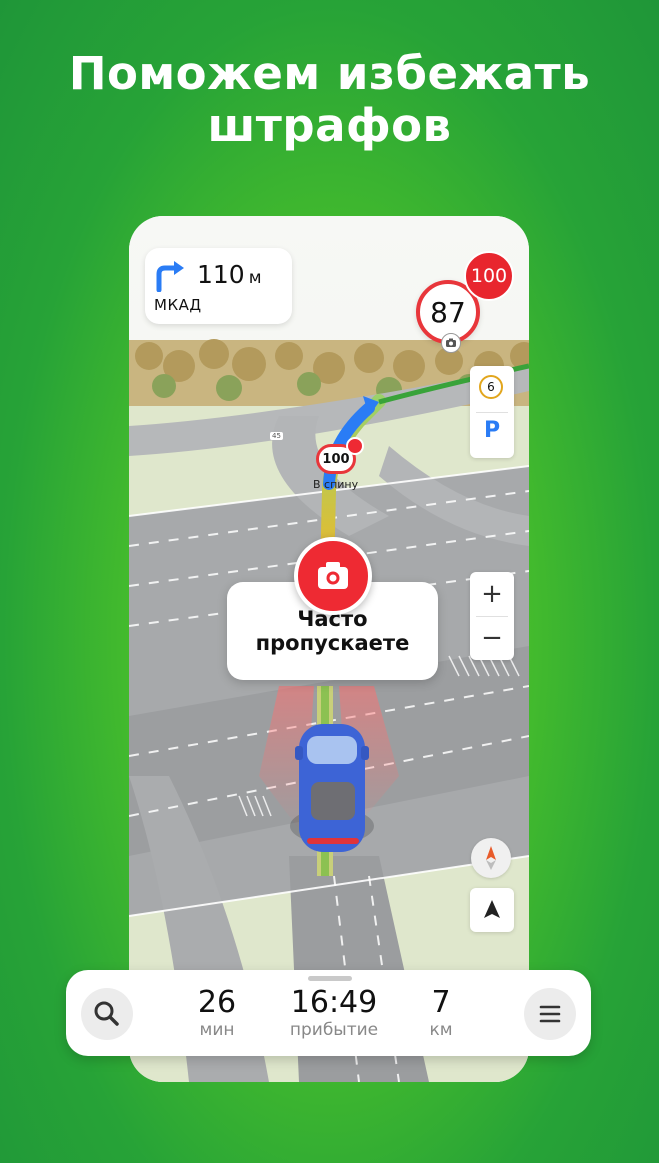 The image size is (659, 1163). What do you see at coordinates (492, 430) in the screenshot?
I see `parking-button: P` at bounding box center [492, 430].